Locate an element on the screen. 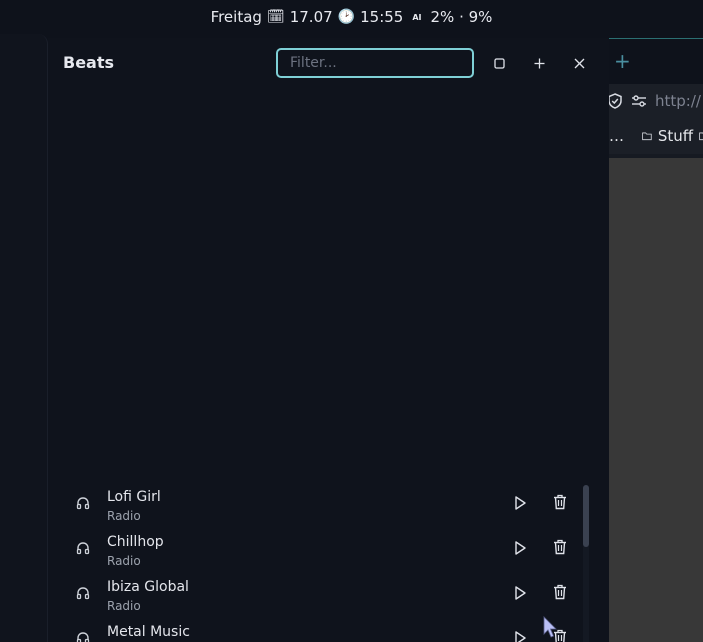 Image resolution: width=703 pixels, height=642 pixels. background-window is located at coordinates (24, 338).